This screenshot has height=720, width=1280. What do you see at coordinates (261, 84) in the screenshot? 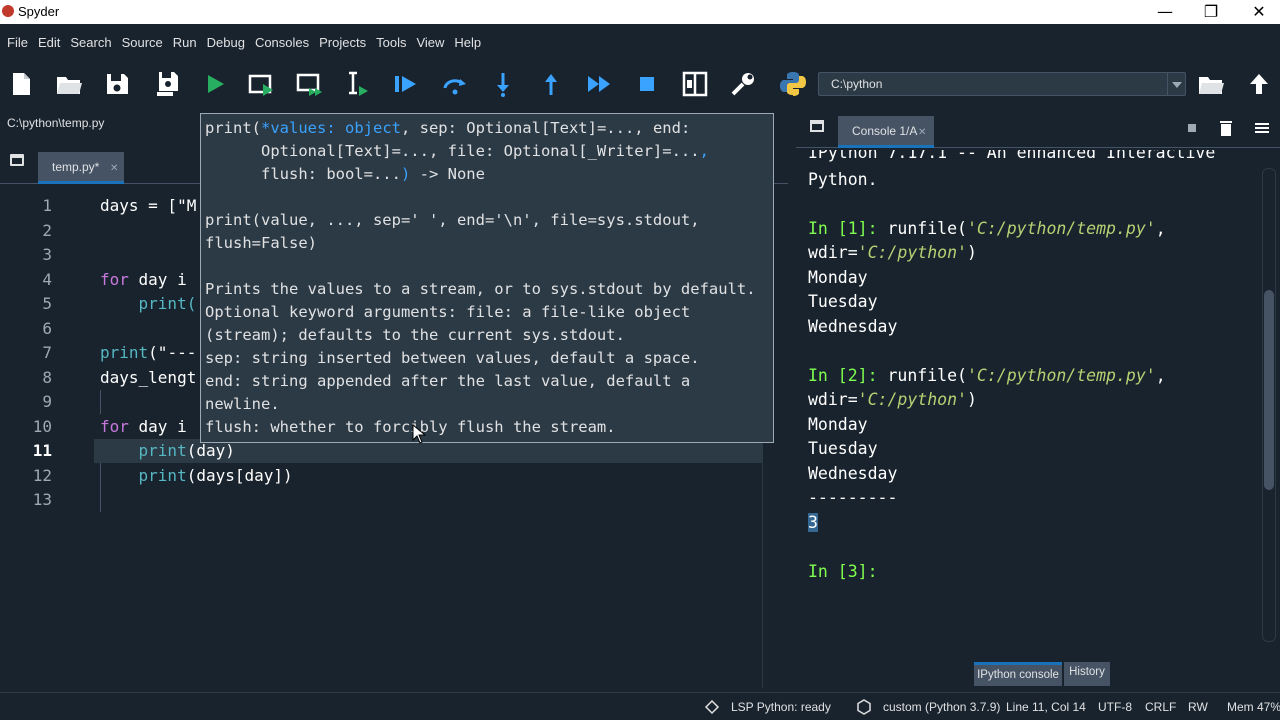
I see `run-cell-icon` at bounding box center [261, 84].